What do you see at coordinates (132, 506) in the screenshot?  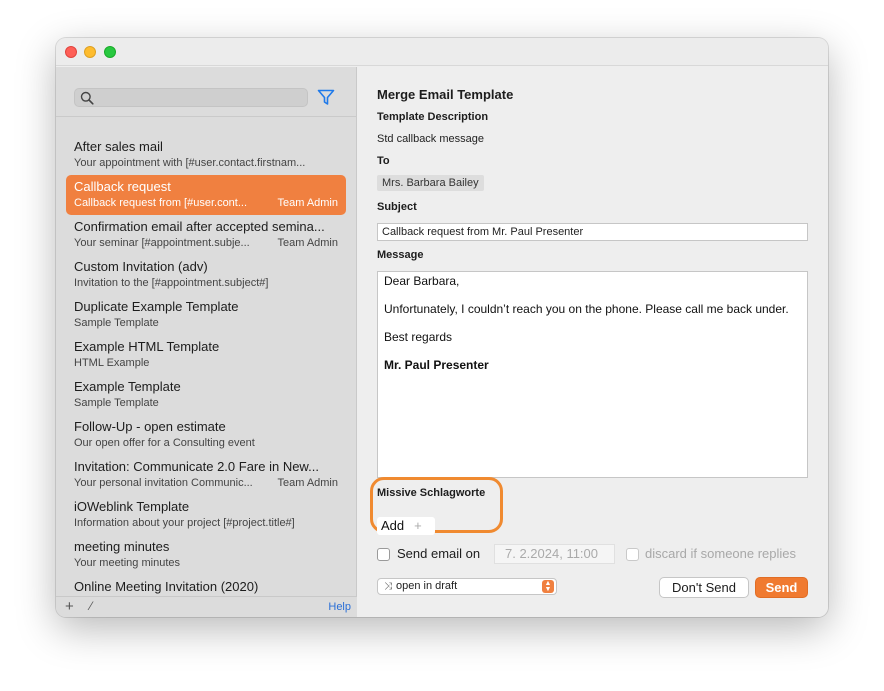 I see `template-title: iOWeblink Template` at bounding box center [132, 506].